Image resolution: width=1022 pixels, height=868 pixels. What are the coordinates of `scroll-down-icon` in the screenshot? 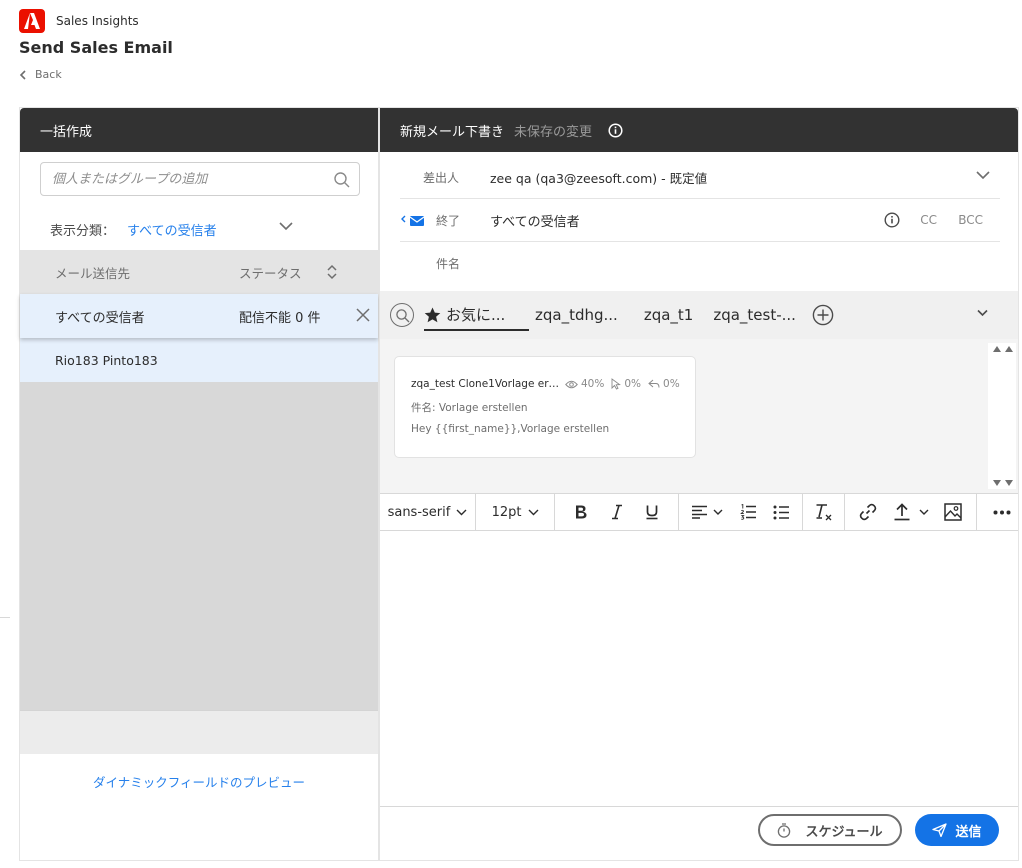 It's located at (1003, 483).